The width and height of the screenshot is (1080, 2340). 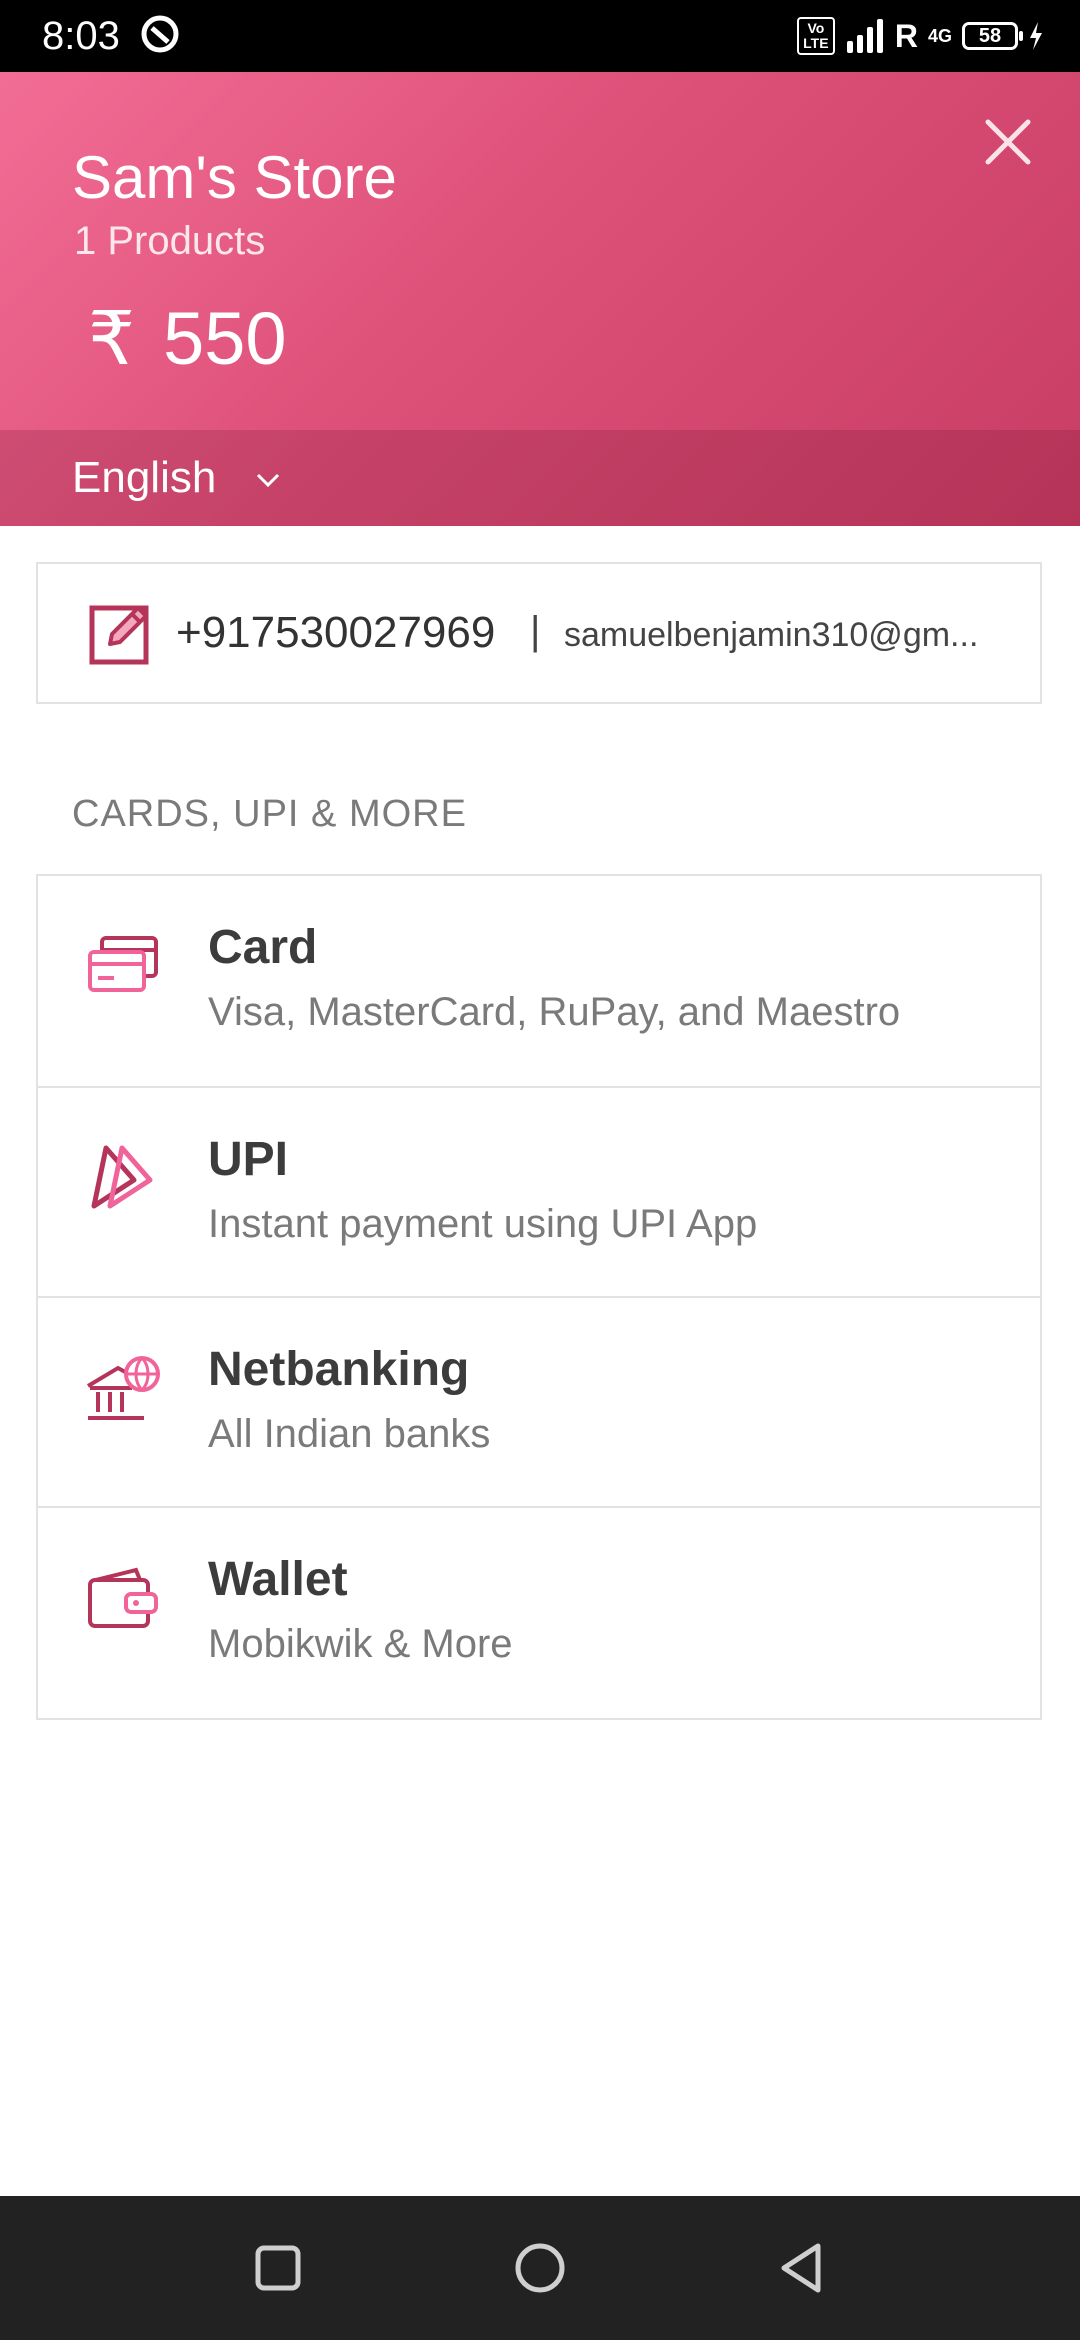 I want to click on sync-icon, so click(x=160, y=34).